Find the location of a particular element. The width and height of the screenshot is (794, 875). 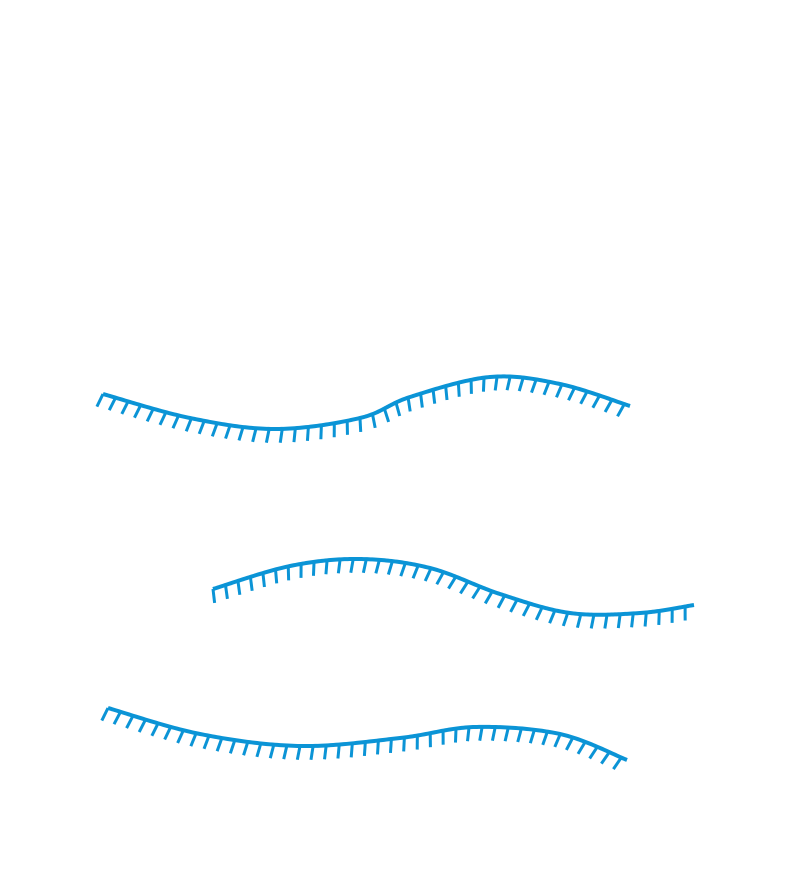

hatched-wave-curve-middle is located at coordinates (453, 592).